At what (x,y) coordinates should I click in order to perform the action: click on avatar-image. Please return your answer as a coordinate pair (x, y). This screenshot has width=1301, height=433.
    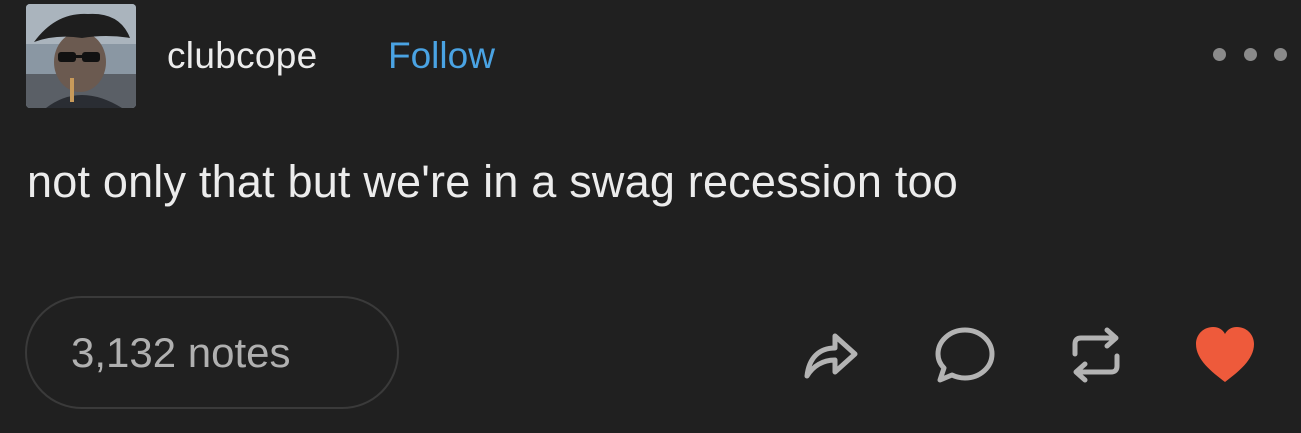
    Looking at the image, I should click on (81, 56).